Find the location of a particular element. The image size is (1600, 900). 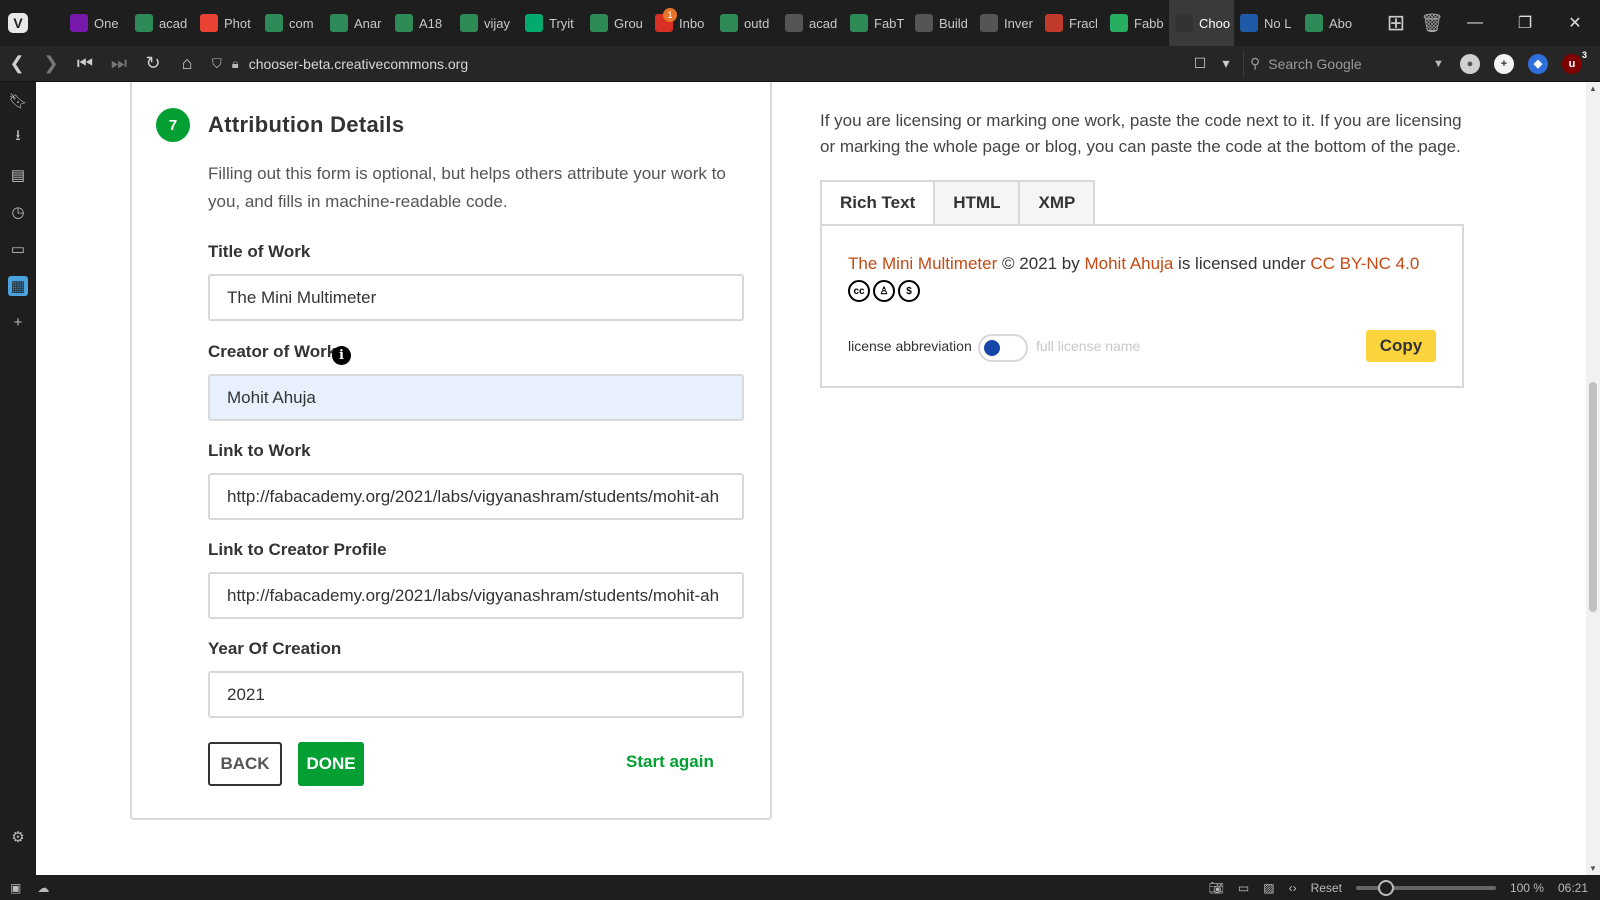

url-field: ⛉ 🔒︎ chooser-beta.creativecommons.org is located at coordinates (699, 64).